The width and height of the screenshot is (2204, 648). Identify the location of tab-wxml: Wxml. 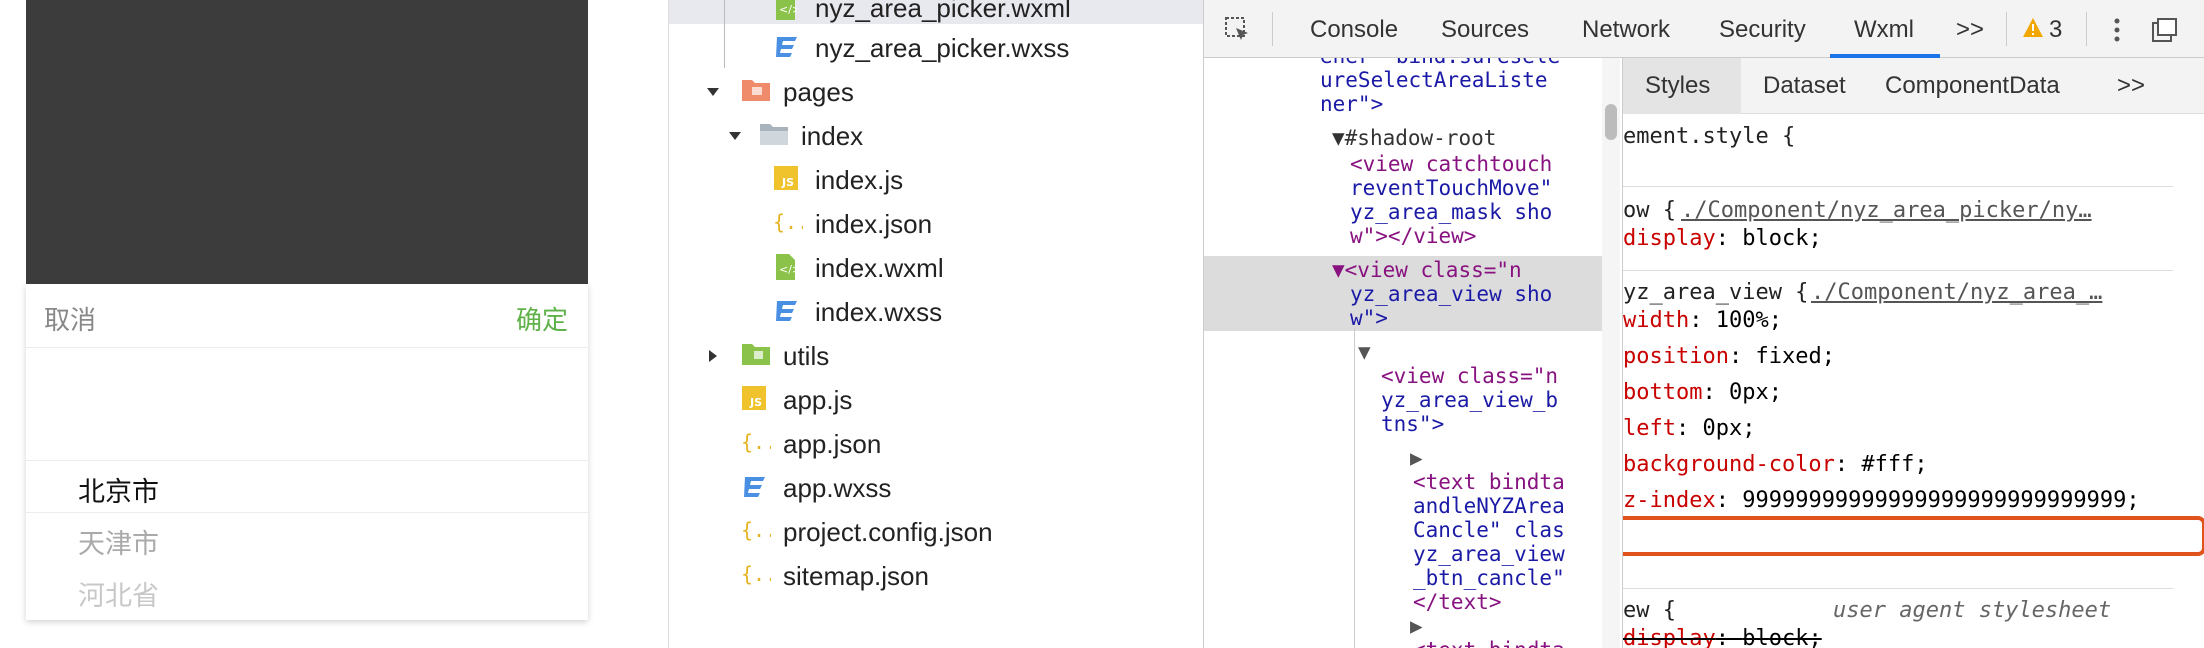
(1884, 30).